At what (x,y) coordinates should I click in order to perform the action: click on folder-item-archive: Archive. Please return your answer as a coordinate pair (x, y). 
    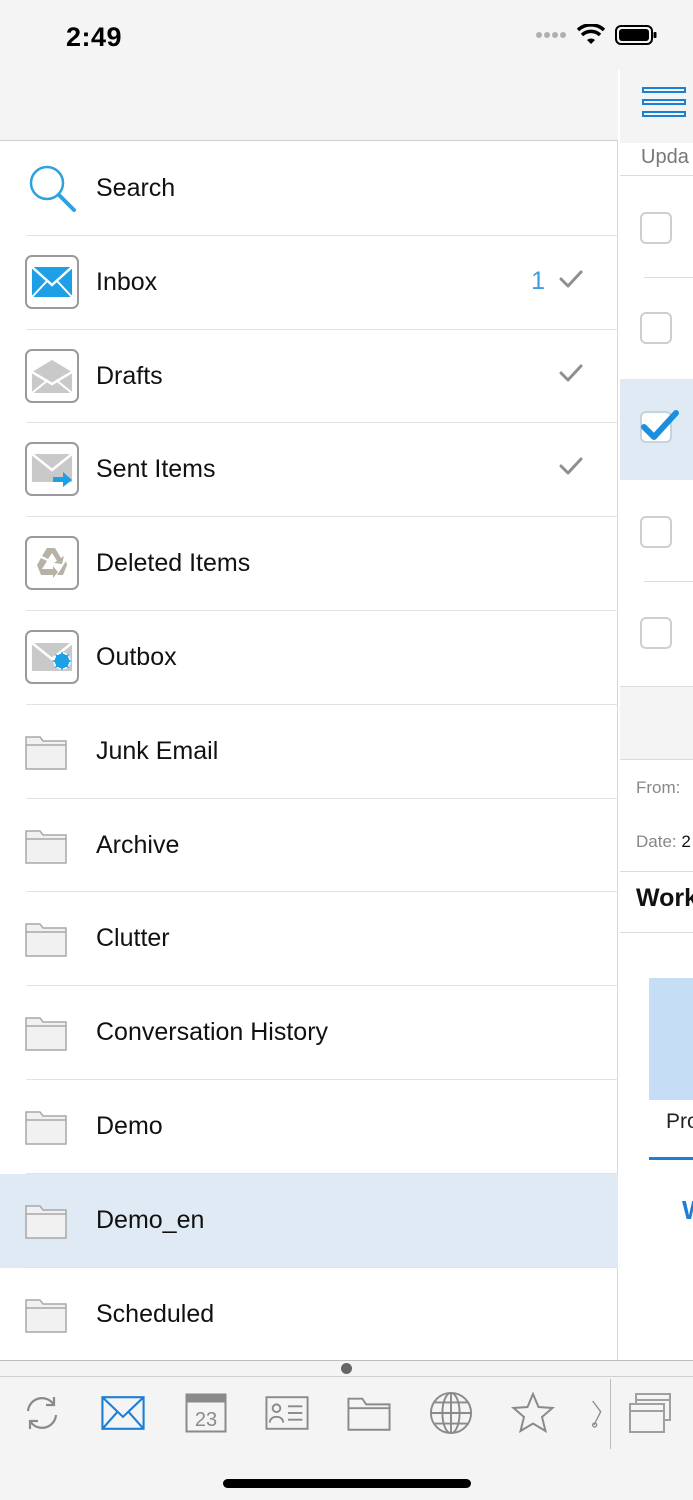
    Looking at the image, I should click on (309, 846).